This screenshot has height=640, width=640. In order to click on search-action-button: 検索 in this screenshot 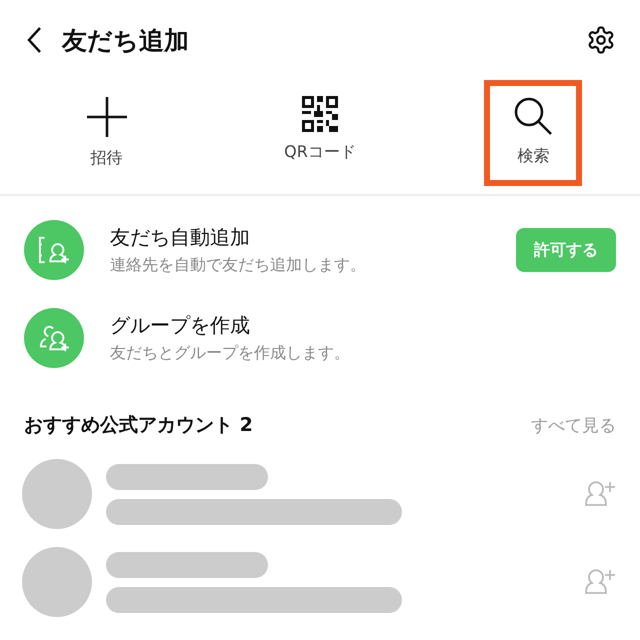, I will do `click(533, 133)`.